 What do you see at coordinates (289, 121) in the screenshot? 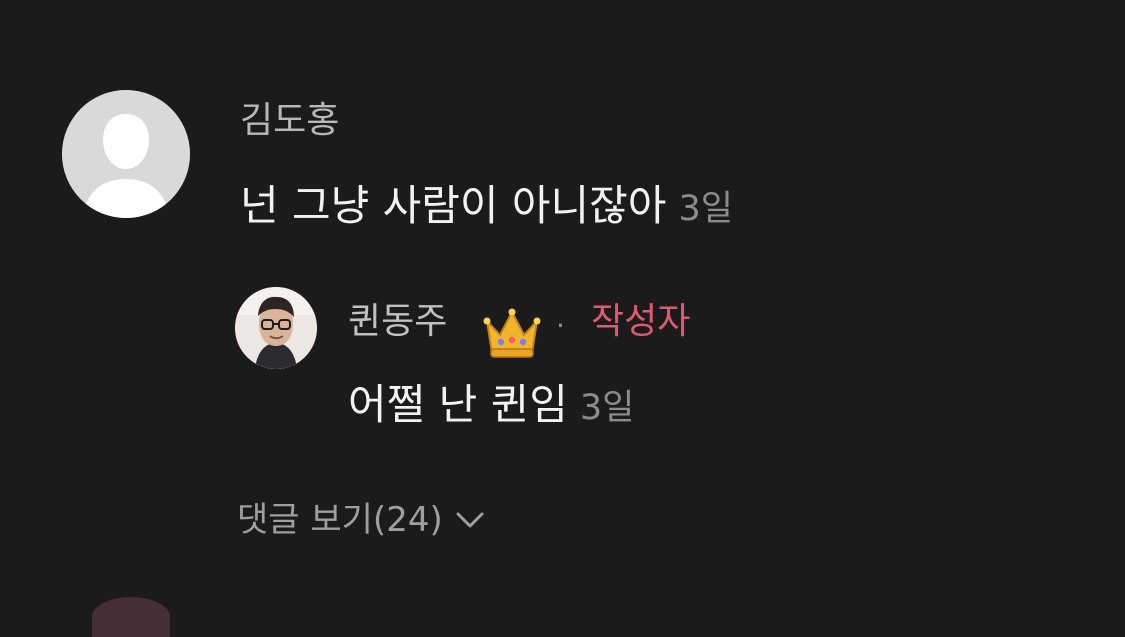
I see `commenter-name: 김도홍` at bounding box center [289, 121].